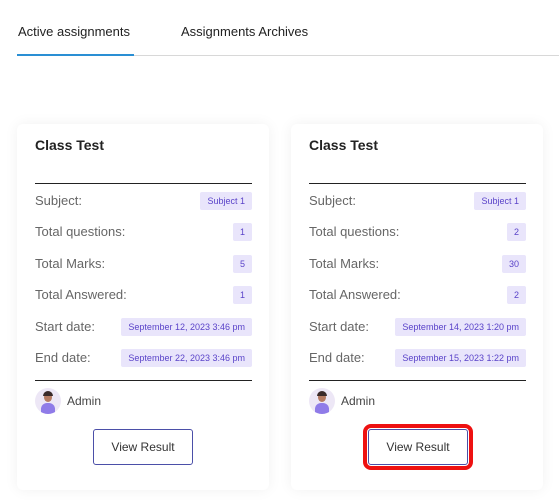  Describe the element at coordinates (417, 295) in the screenshot. I see `total-answered-row: Total Answered: 2` at that location.